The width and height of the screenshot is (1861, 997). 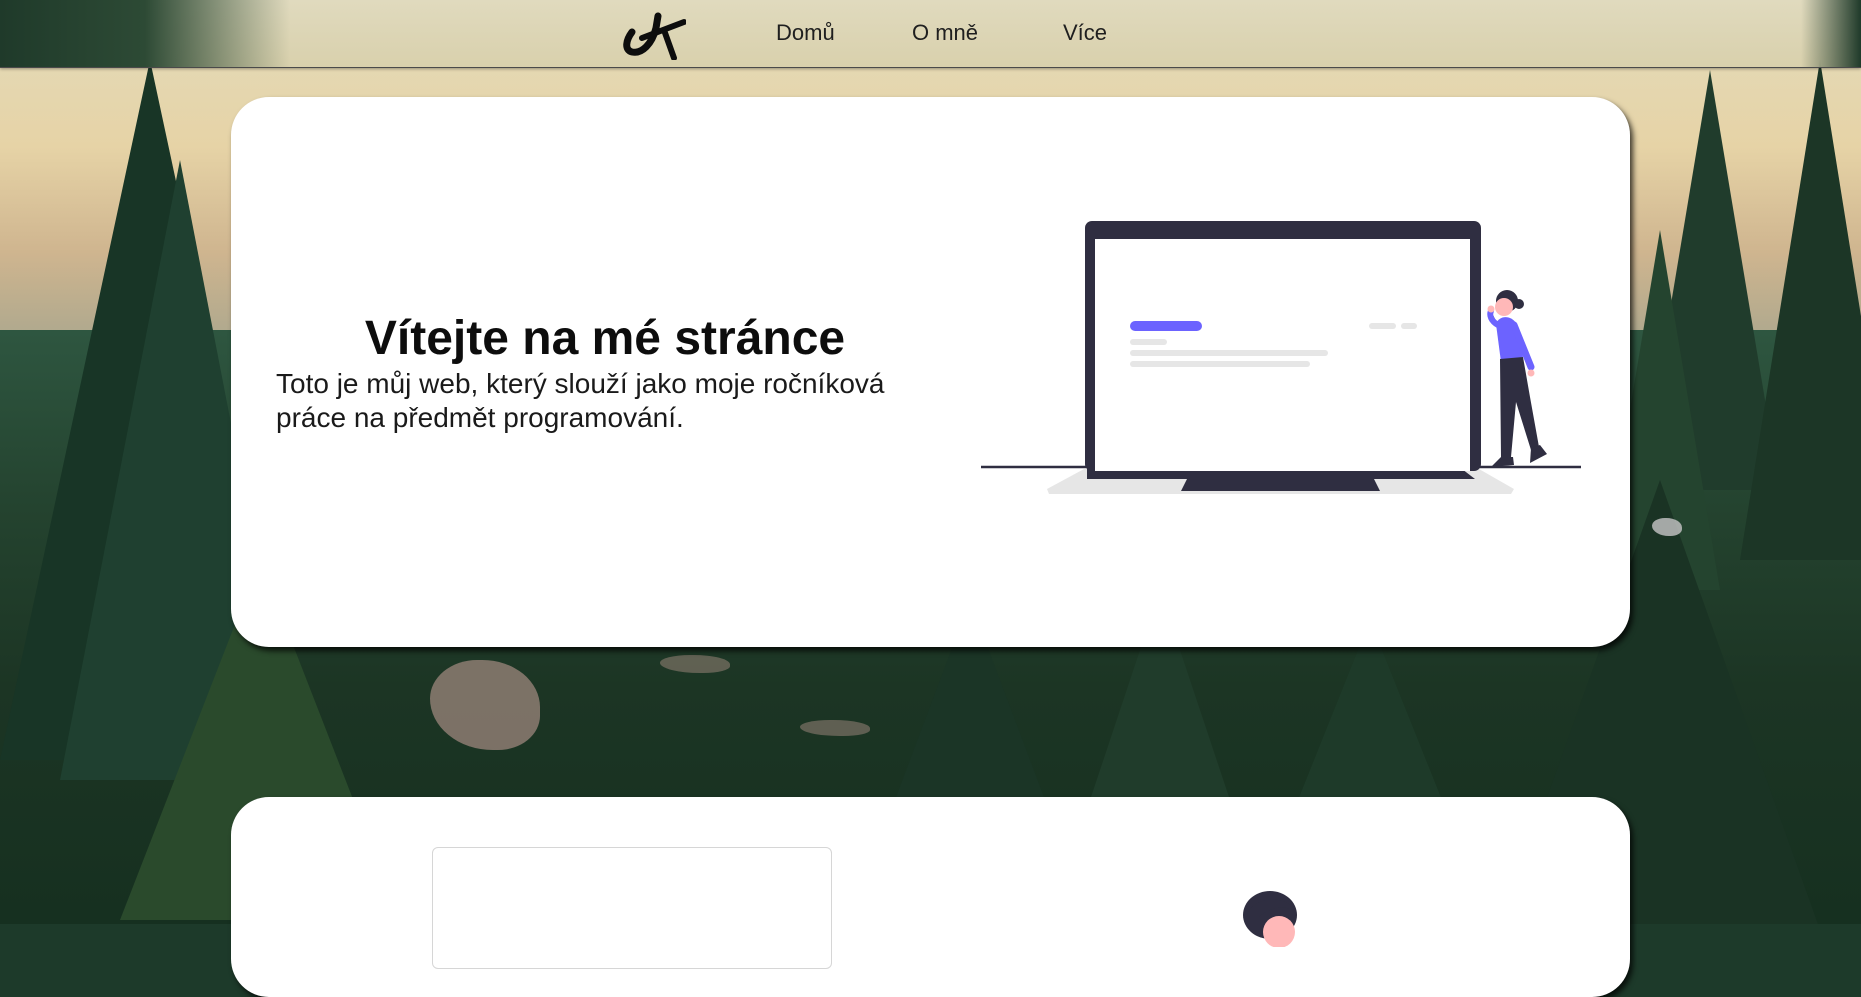 What do you see at coordinates (632, 908) in the screenshot?
I see `content-box` at bounding box center [632, 908].